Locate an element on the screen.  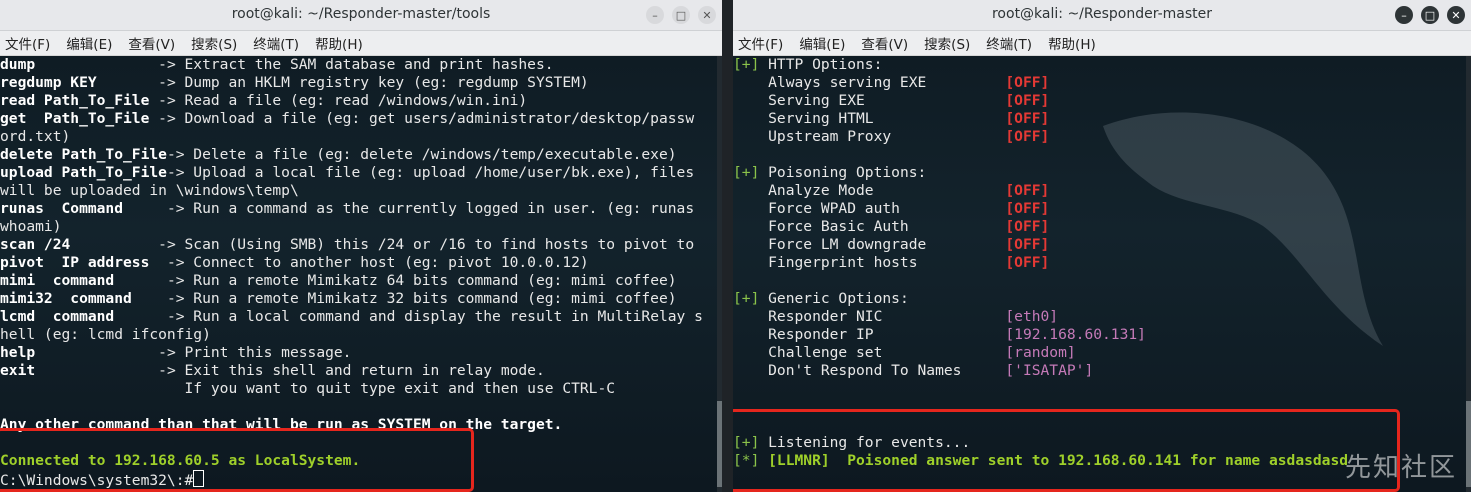
section-header: [+] Poisoning Options: is located at coordinates (1102, 173).